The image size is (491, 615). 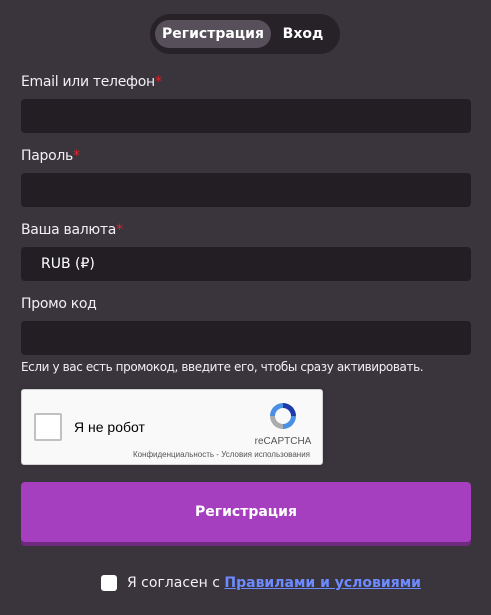 I want to click on currency-label: Ваша валюта*, so click(x=72, y=230).